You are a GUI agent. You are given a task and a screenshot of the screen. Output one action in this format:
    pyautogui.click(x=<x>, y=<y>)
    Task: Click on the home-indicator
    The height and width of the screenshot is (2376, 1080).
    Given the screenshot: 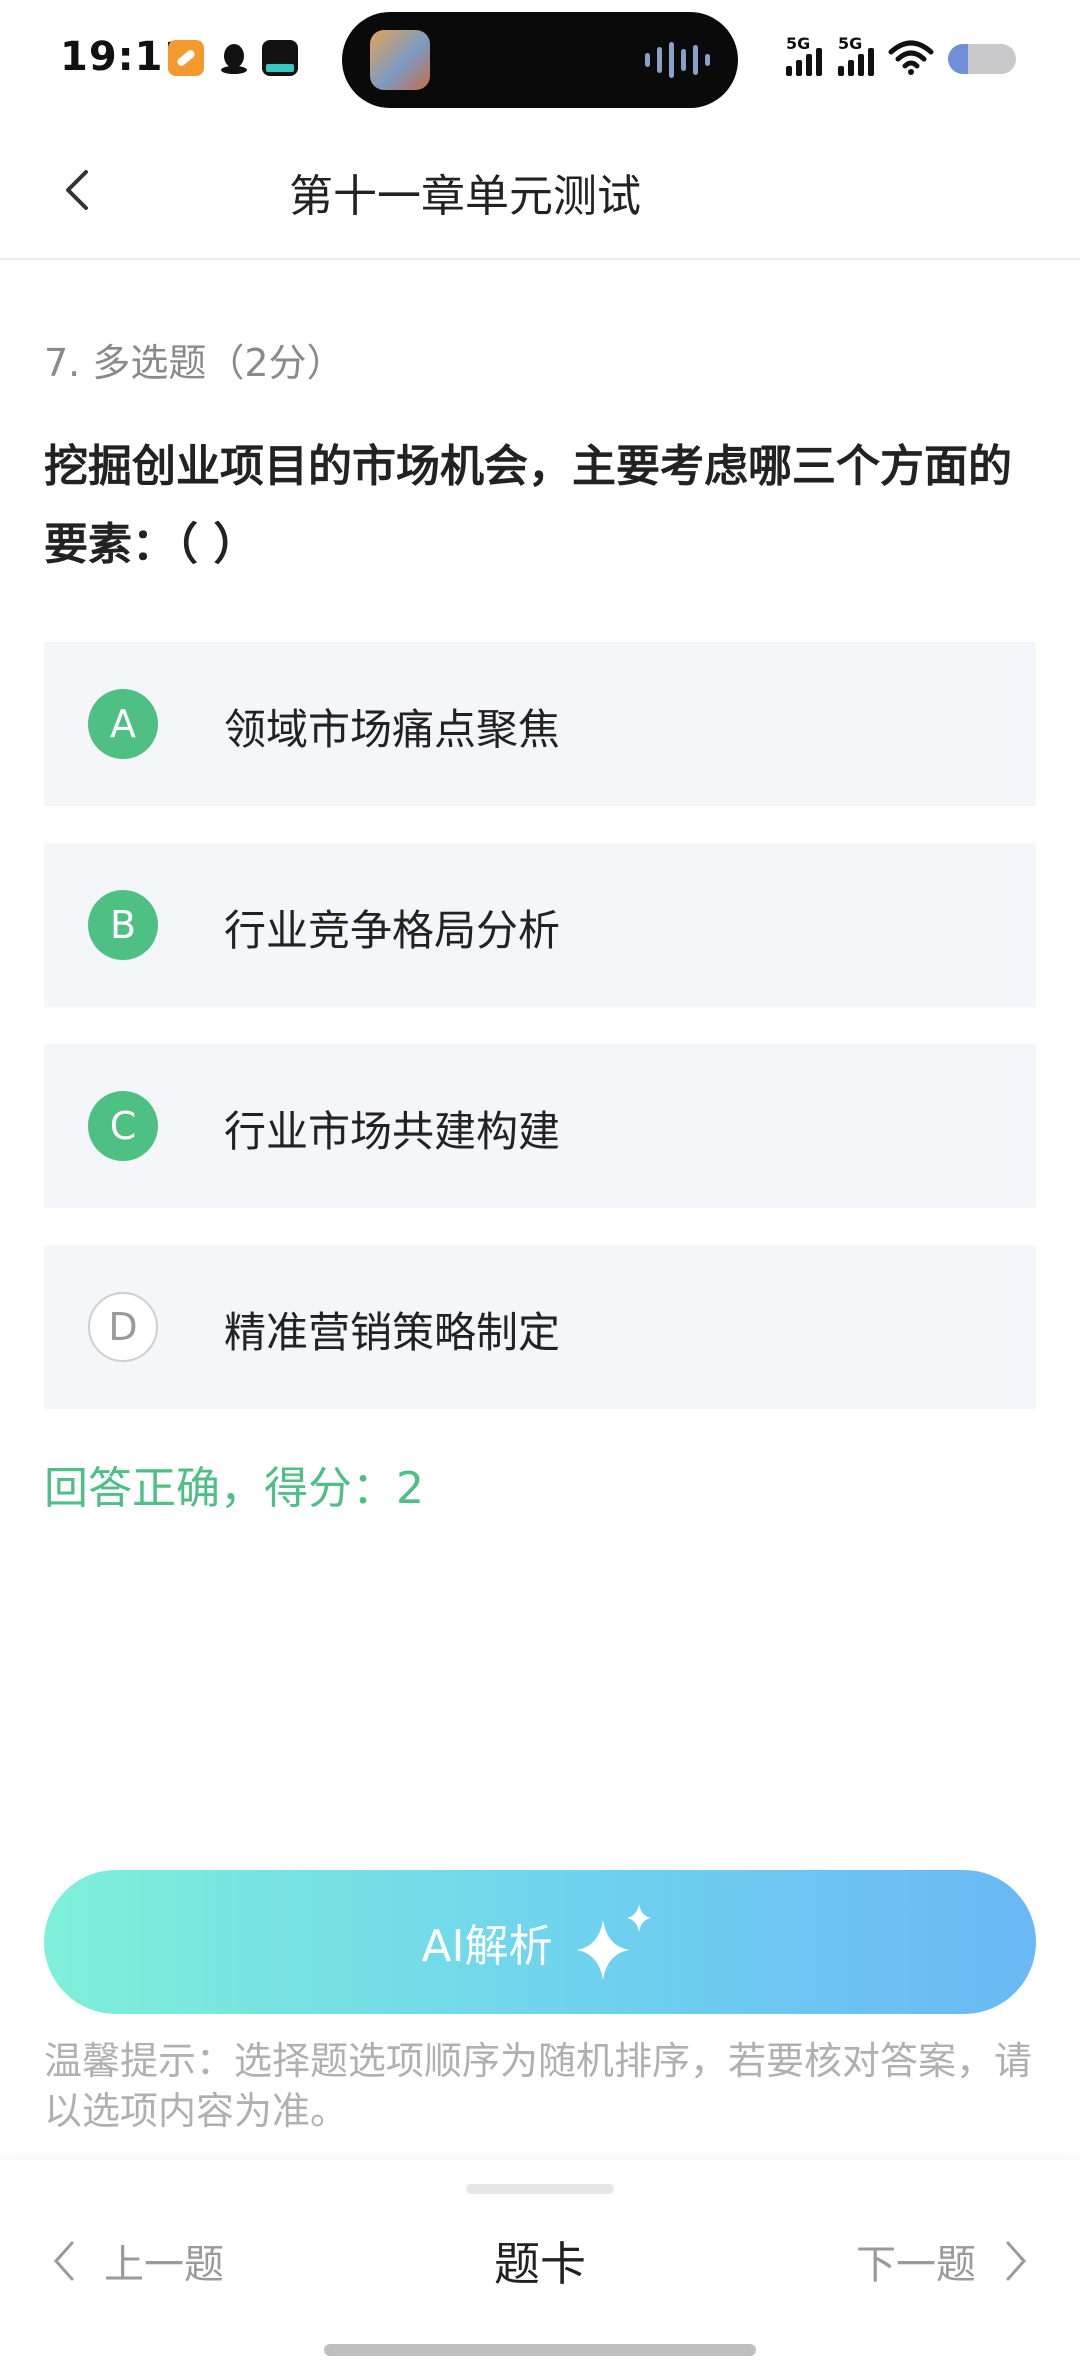 What is the action you would take?
    pyautogui.click(x=540, y=2350)
    